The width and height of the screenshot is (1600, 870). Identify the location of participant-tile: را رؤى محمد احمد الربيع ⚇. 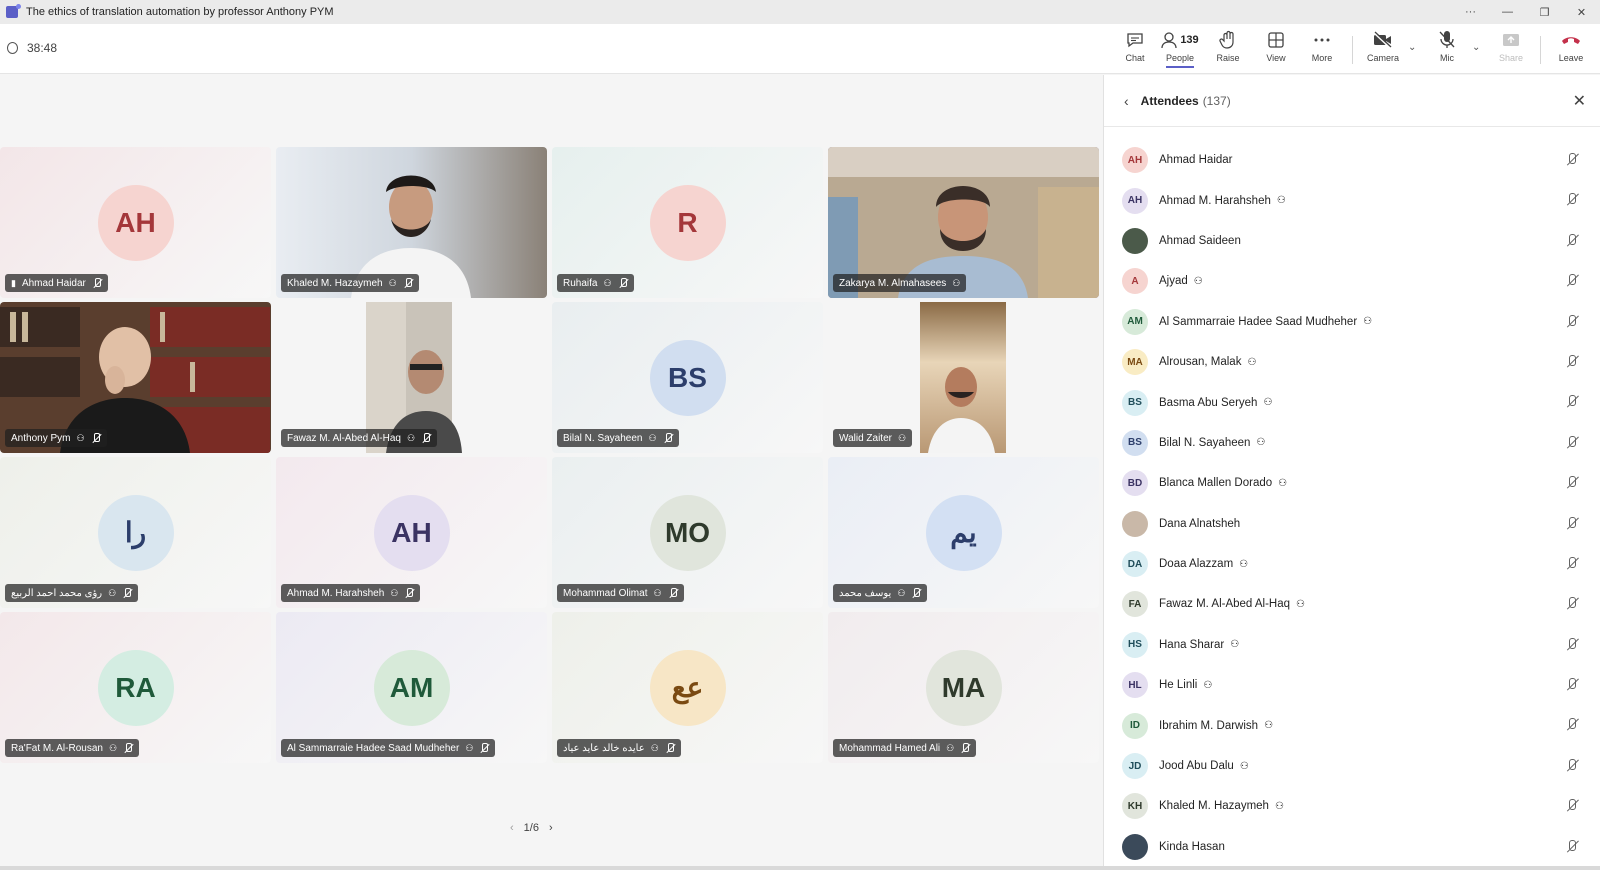
(135, 532).